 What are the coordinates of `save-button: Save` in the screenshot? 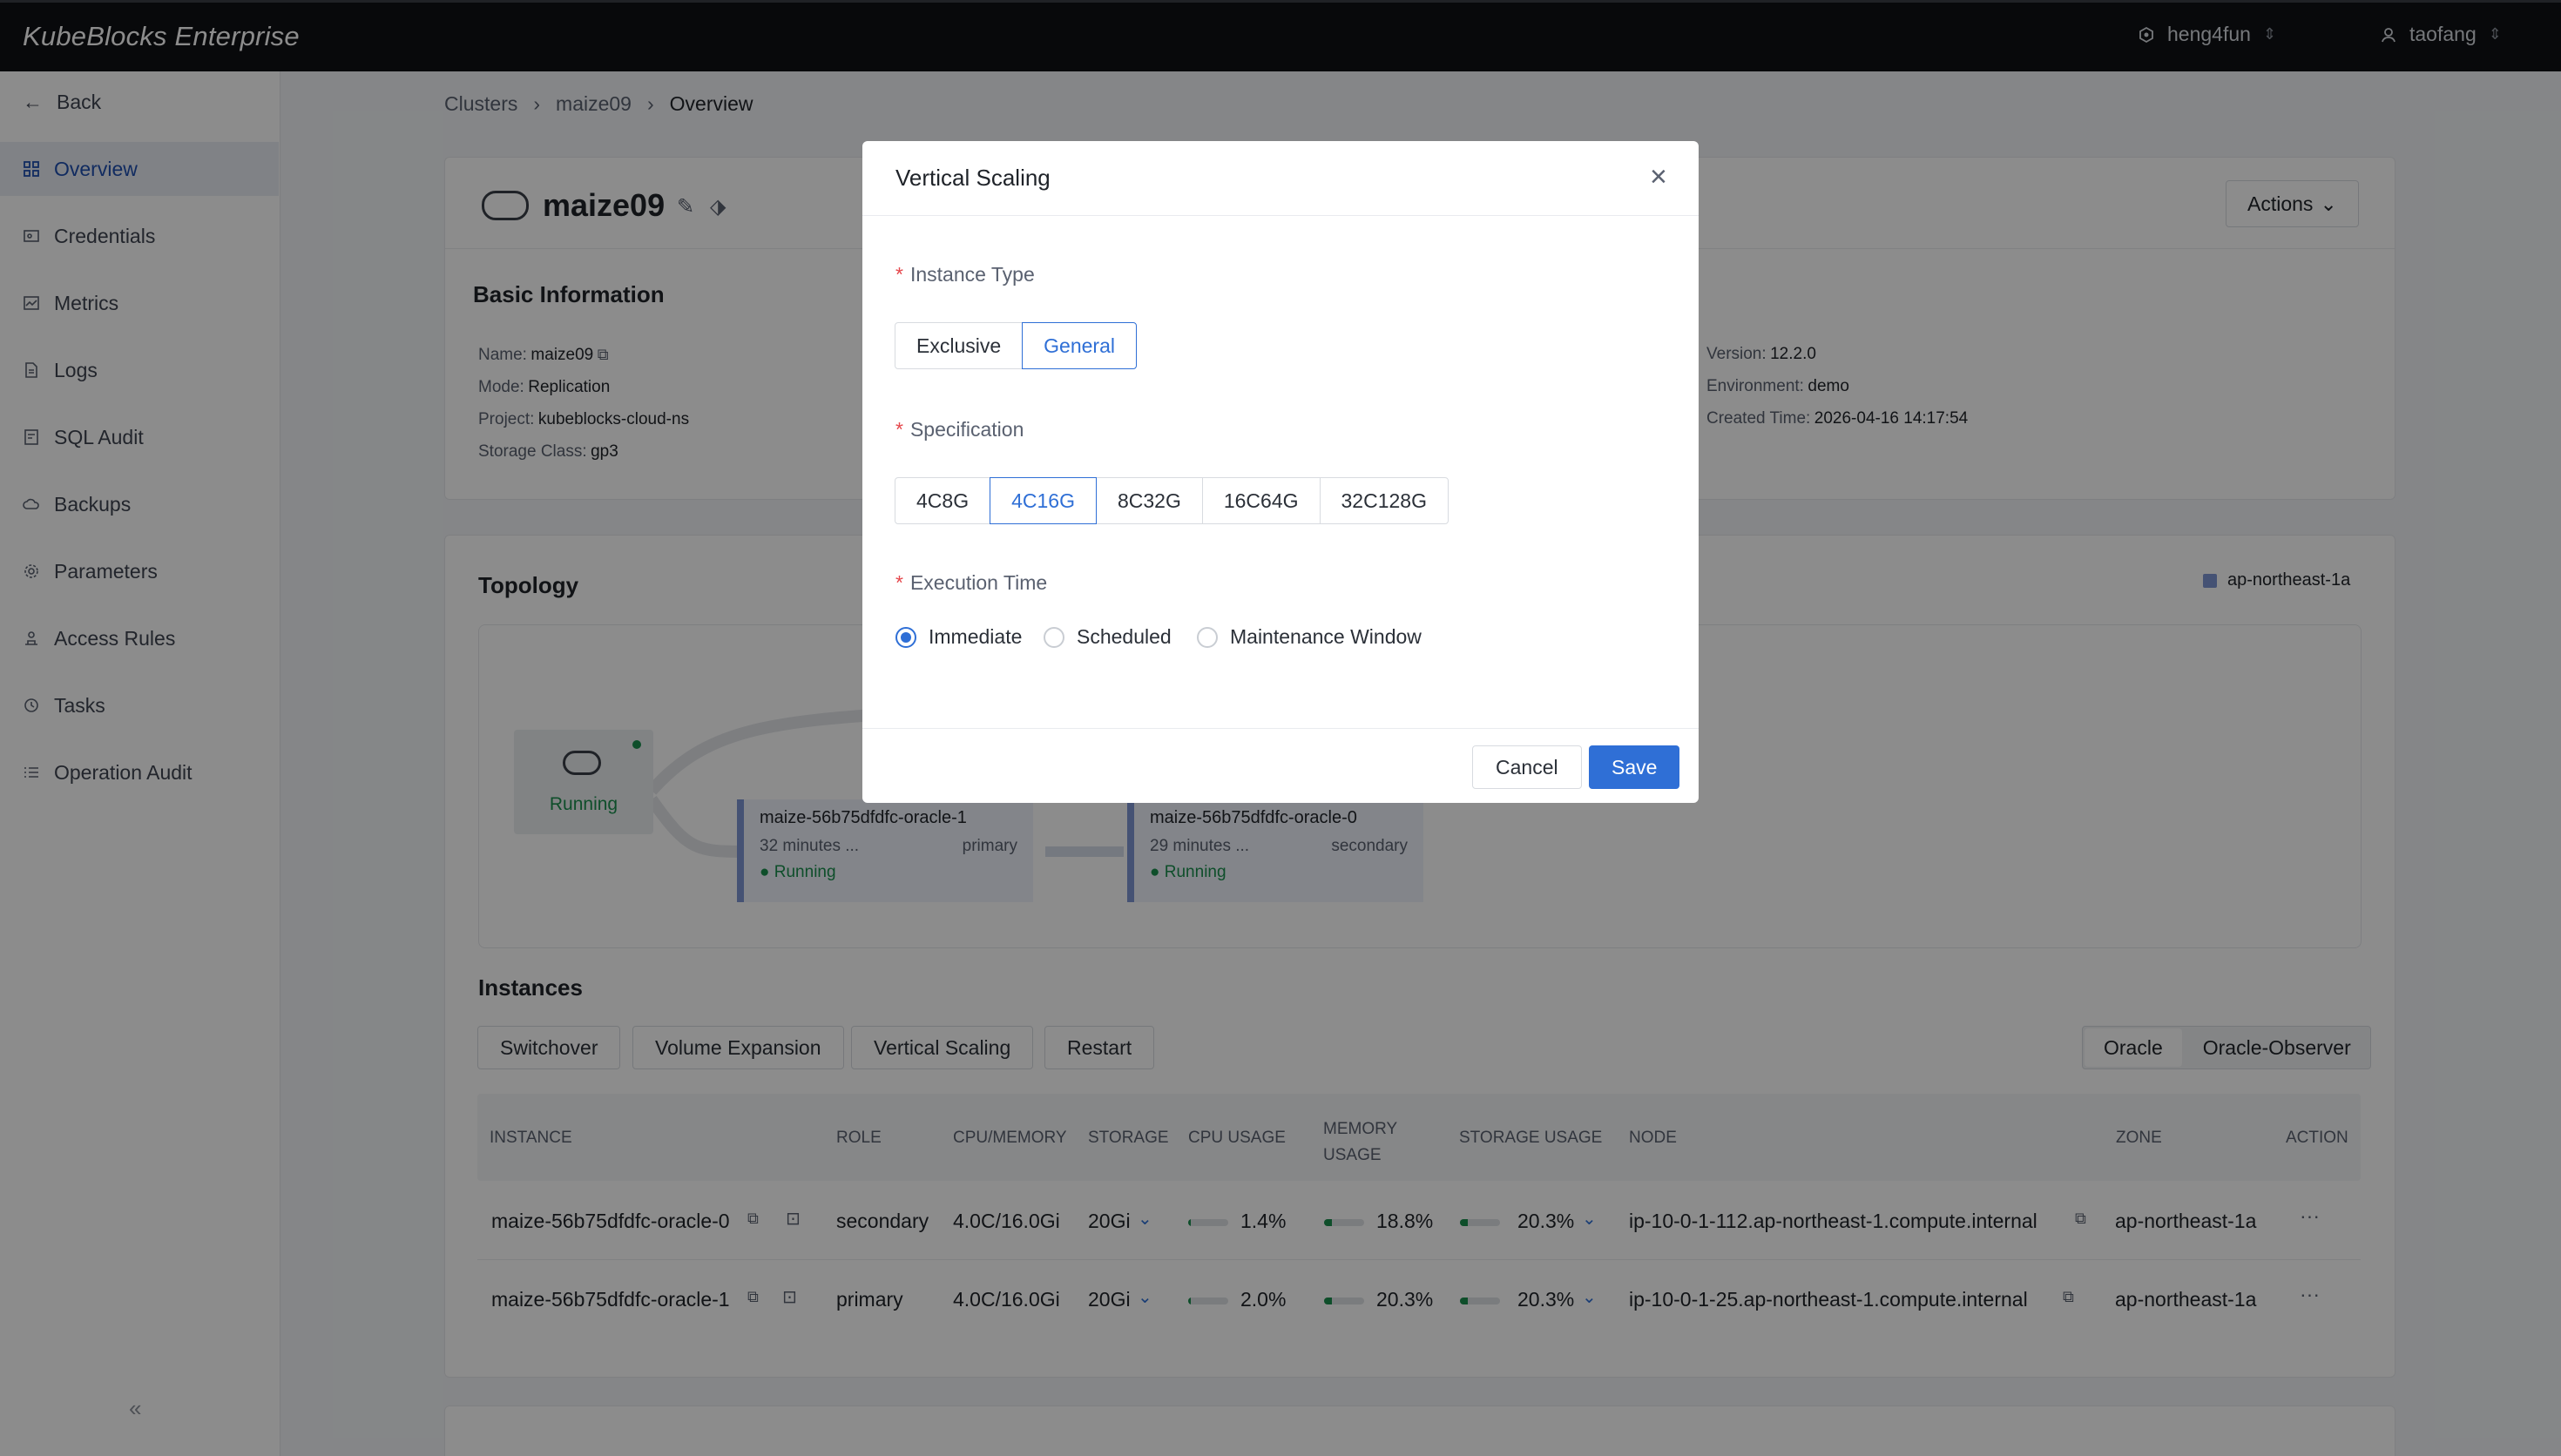 It's located at (1634, 767).